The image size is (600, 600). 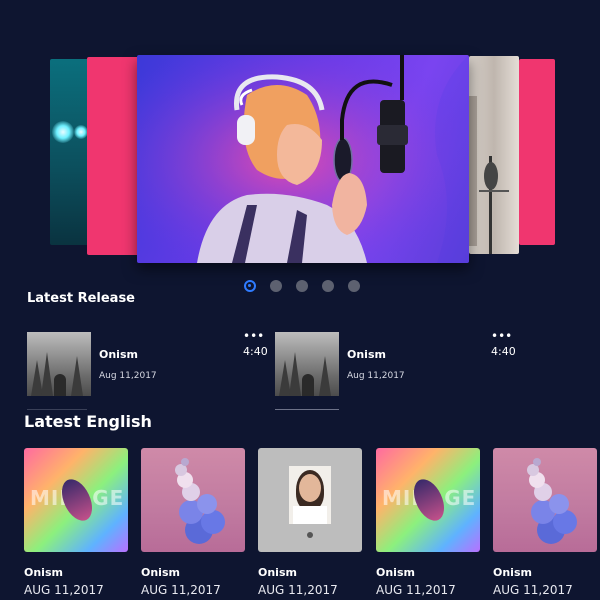 What do you see at coordinates (489, 175) in the screenshot?
I see `studio-mic-icon` at bounding box center [489, 175].